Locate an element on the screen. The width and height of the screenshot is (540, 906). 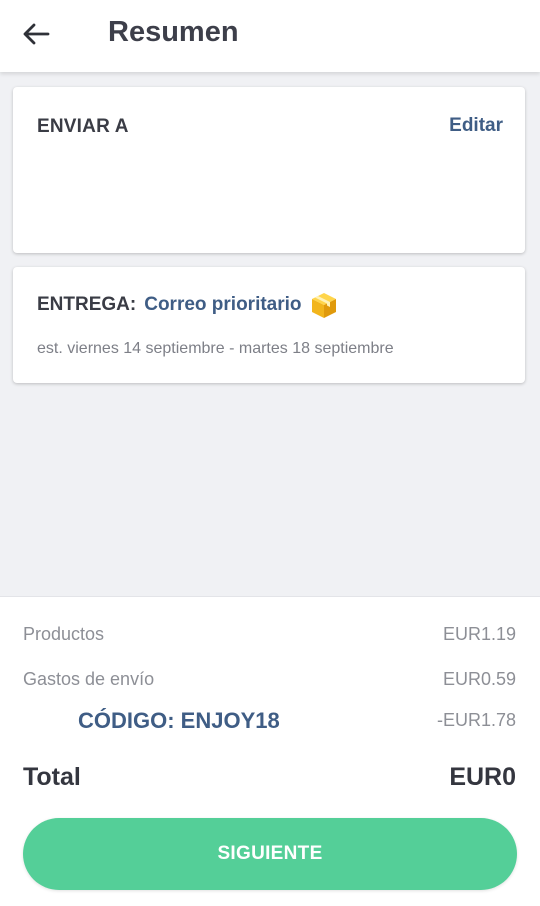
promo-code-label: CÓDIGO: ENJOY18 is located at coordinates (179, 721).